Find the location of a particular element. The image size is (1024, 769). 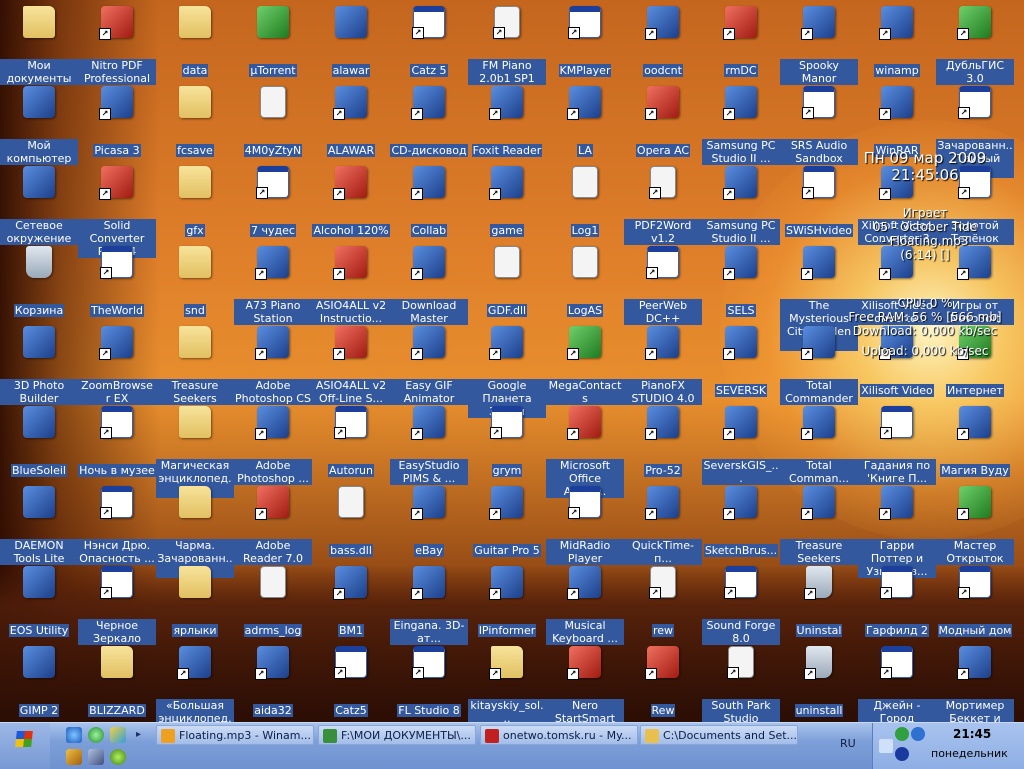

desktop-icon: ↗ Nero StartSmart is located at coordinates (585, 682).